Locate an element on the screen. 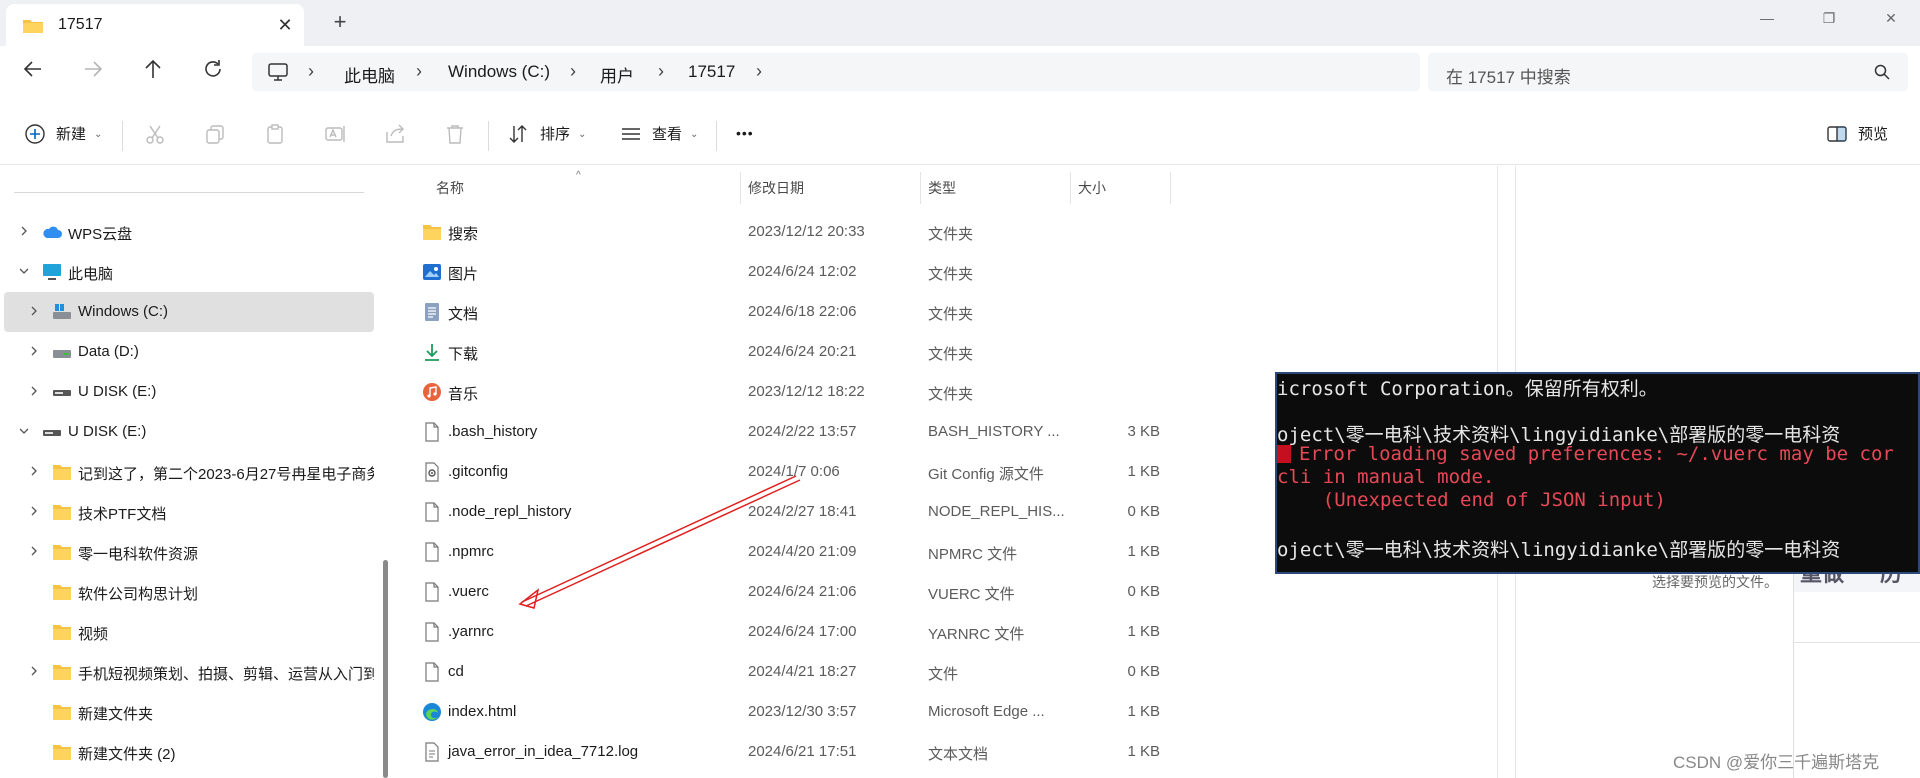 The image size is (1920, 778). table-row: 图片 2024/6/24 12:02 文件夹 is located at coordinates (786, 272).